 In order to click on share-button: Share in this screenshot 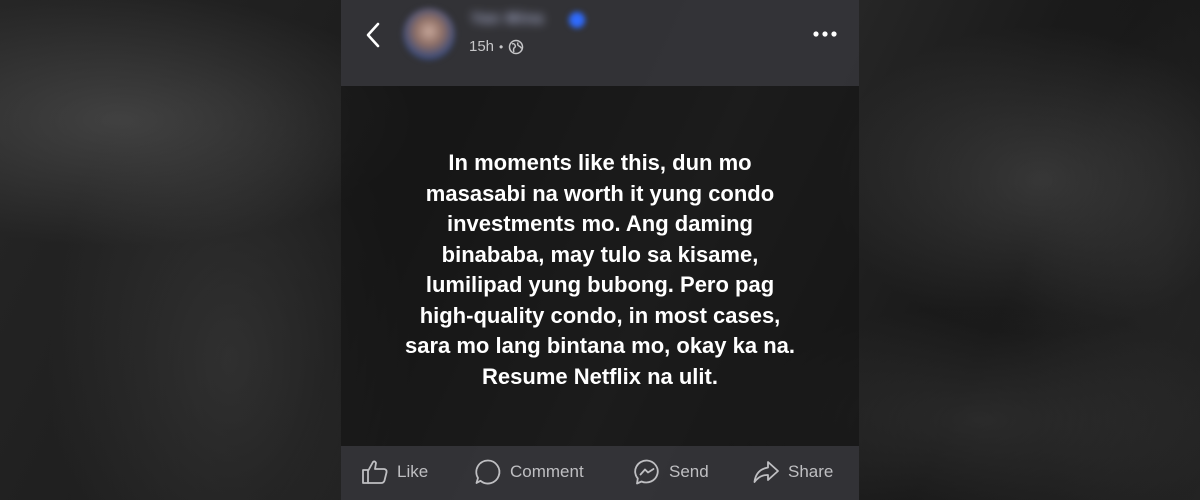, I will do `click(792, 472)`.